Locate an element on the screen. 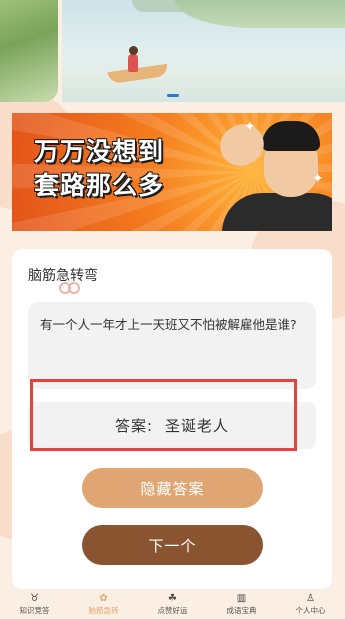 This screenshot has width=345, height=619. question-text: 有一个人一年才上一天班又不怕被解雇他是谁? is located at coordinates (172, 345).